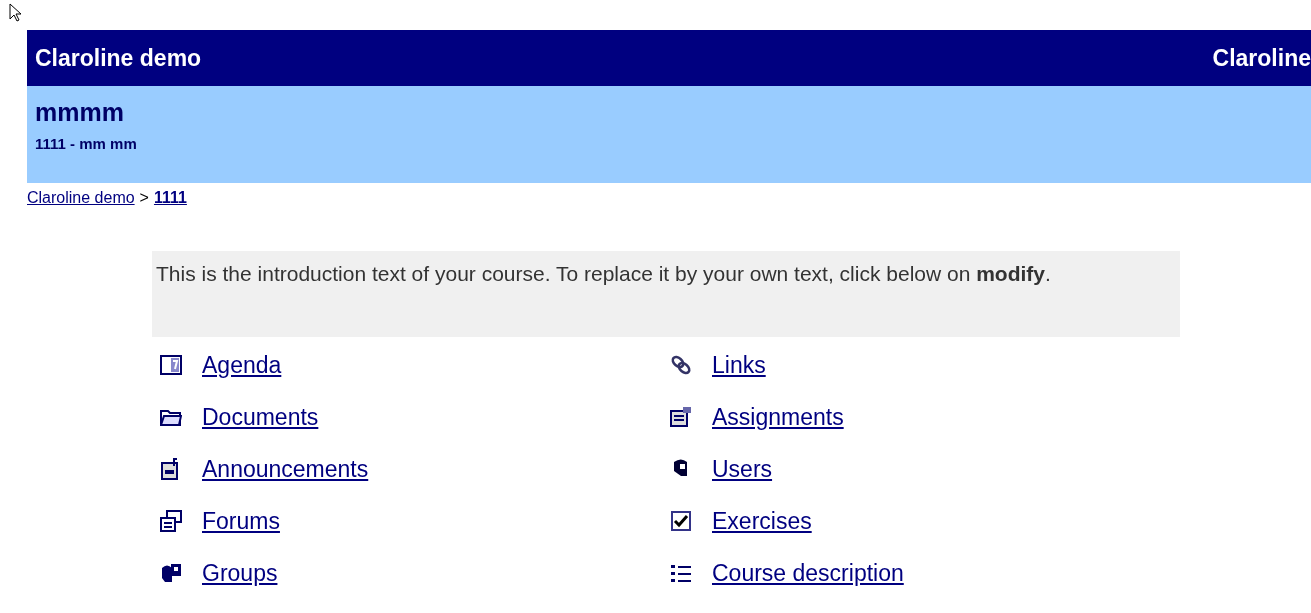  What do you see at coordinates (242, 365) in the screenshot?
I see `tool-link: Agenda` at bounding box center [242, 365].